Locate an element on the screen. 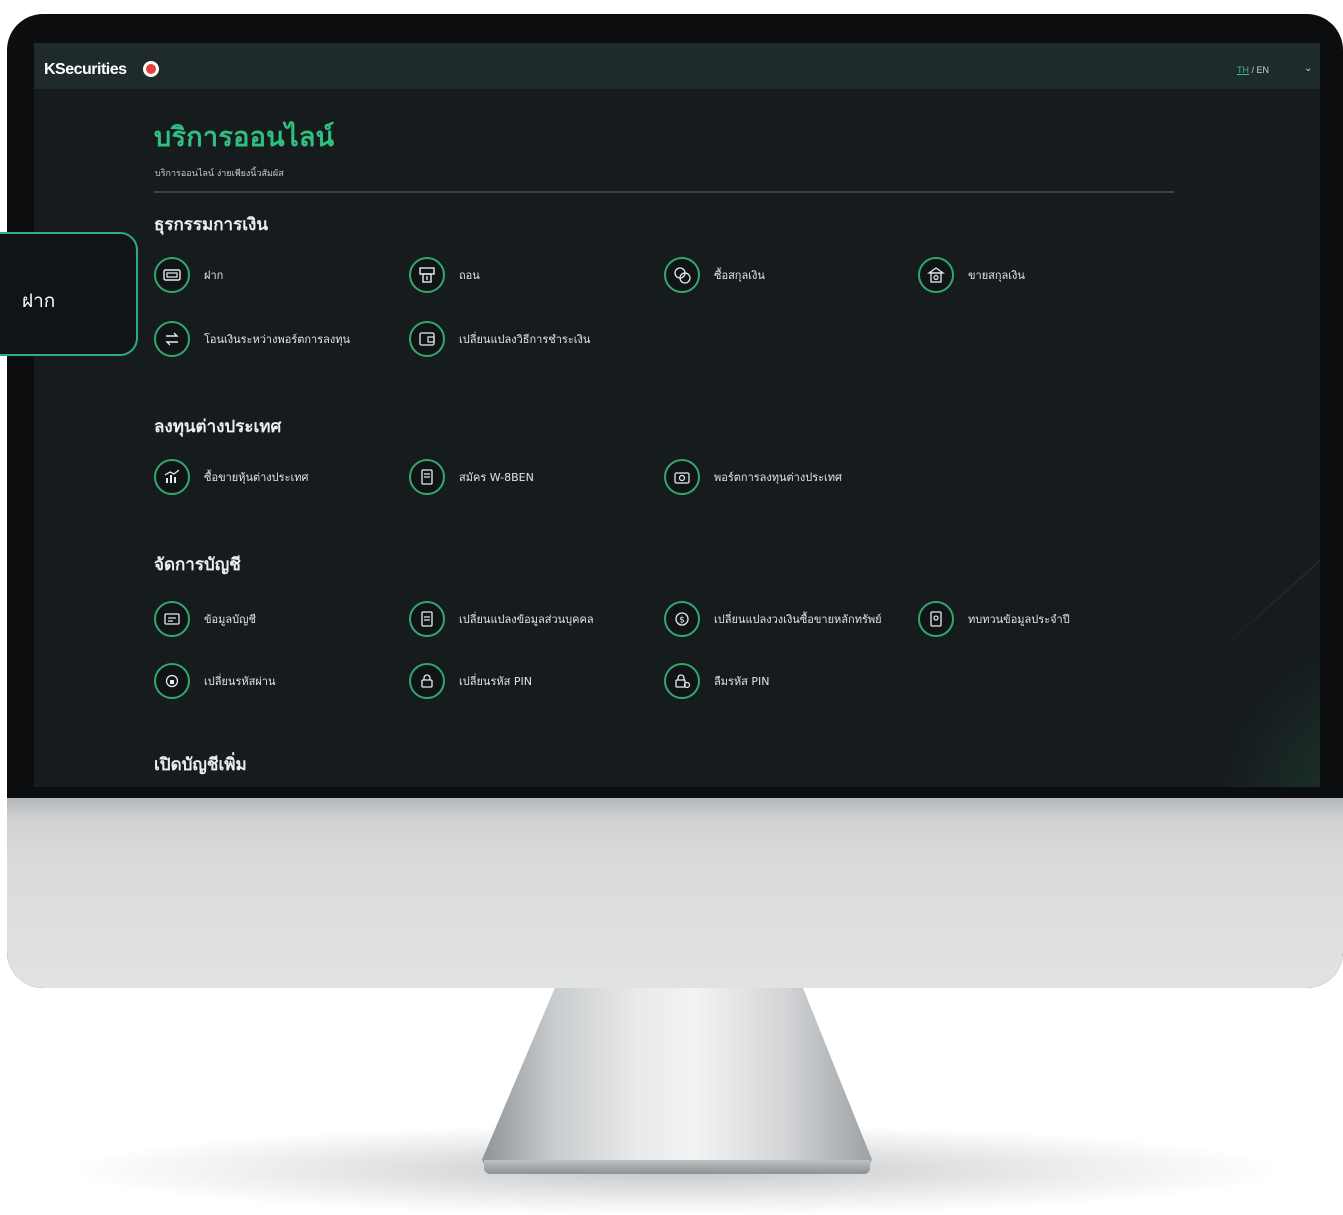 Image resolution: width=1343 pixels, height=1215 pixels. brand-logo-text: KSecurities is located at coordinates (85, 70).